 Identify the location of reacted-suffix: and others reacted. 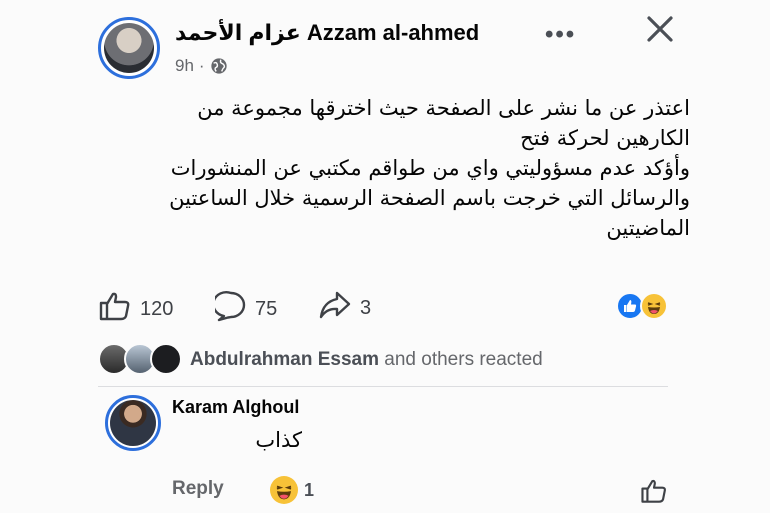
(461, 359).